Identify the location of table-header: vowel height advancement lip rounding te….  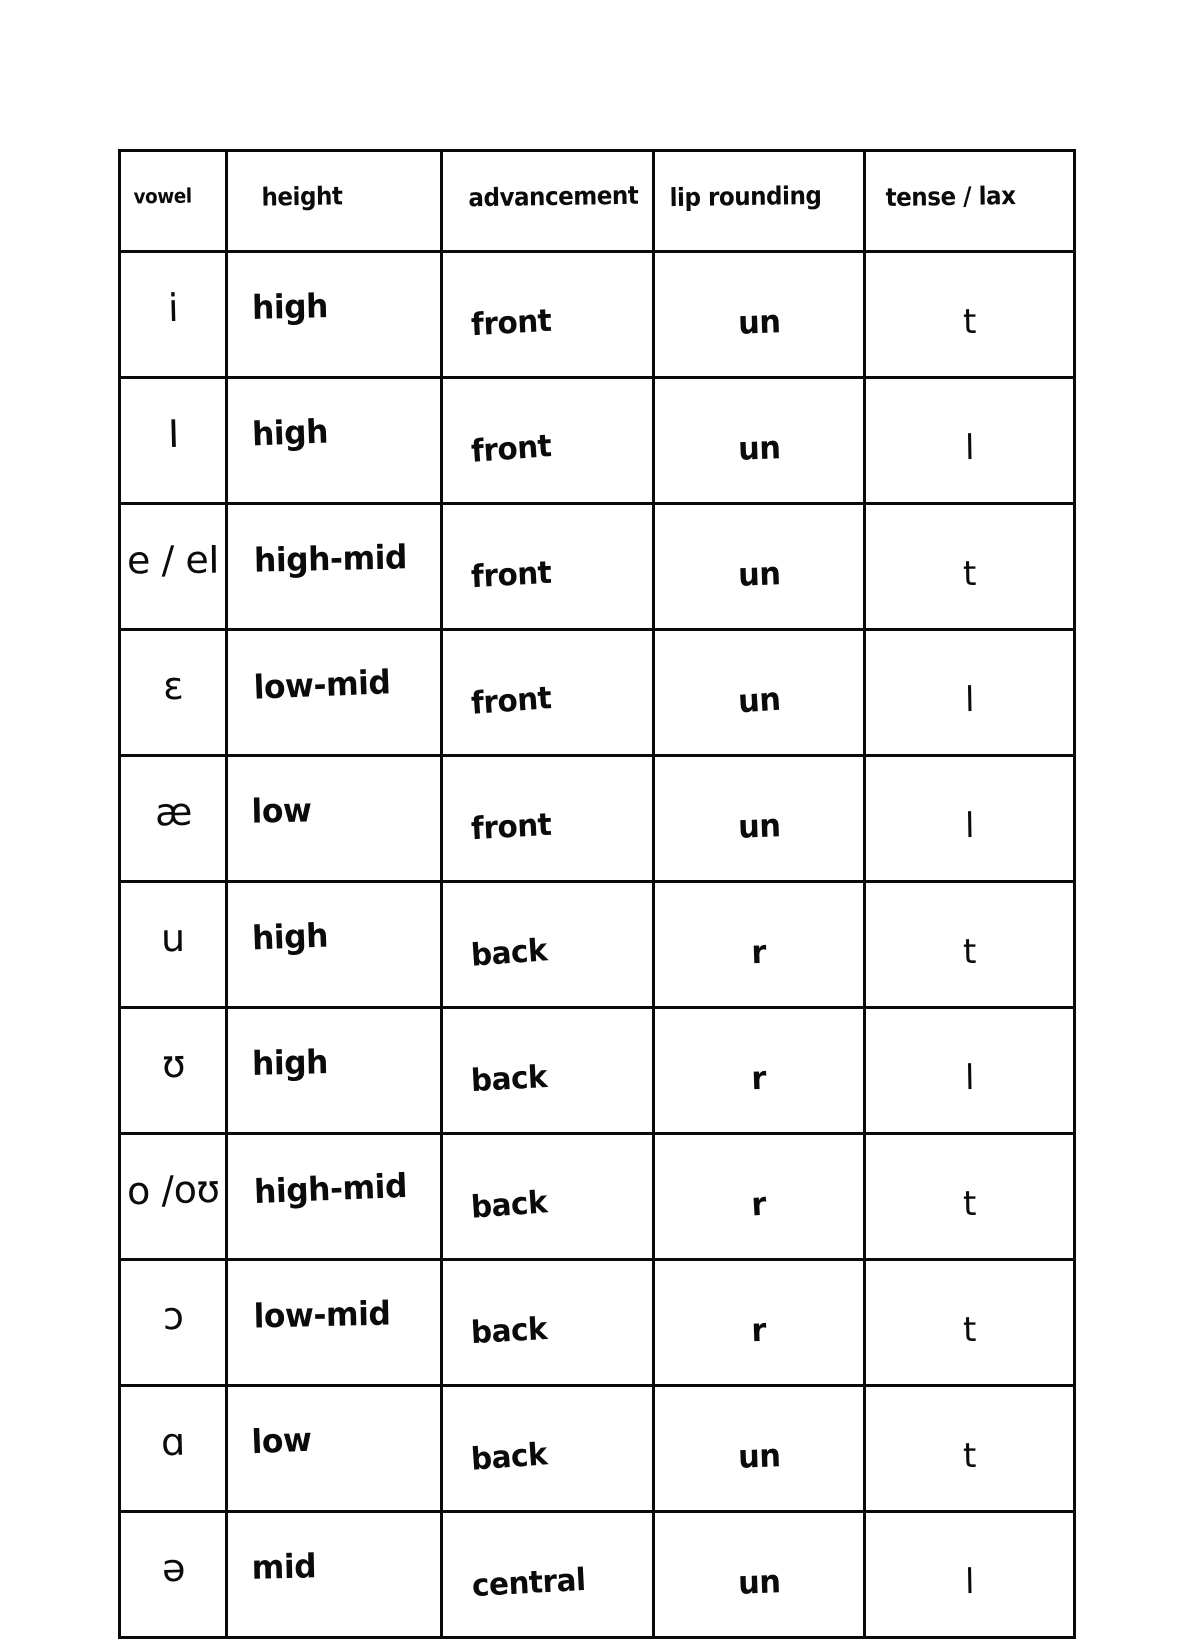
(597, 201).